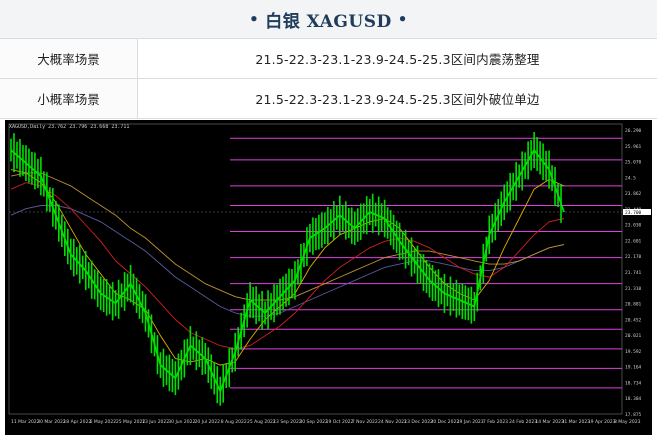 The image size is (657, 436). What do you see at coordinates (155, 422) in the screenshot?
I see `date-tick-label: 13 Jun 2022` at bounding box center [155, 422].